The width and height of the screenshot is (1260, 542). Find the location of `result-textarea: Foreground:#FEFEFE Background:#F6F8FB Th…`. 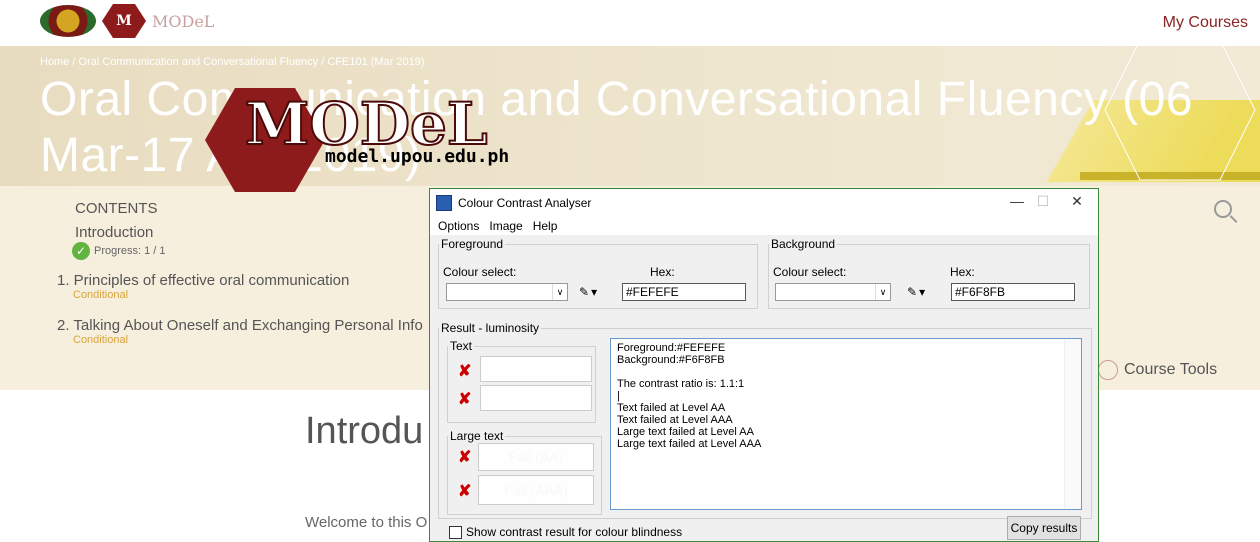

result-textarea: Foreground:#FEFEFE Background:#F6F8FB Th… is located at coordinates (846, 424).